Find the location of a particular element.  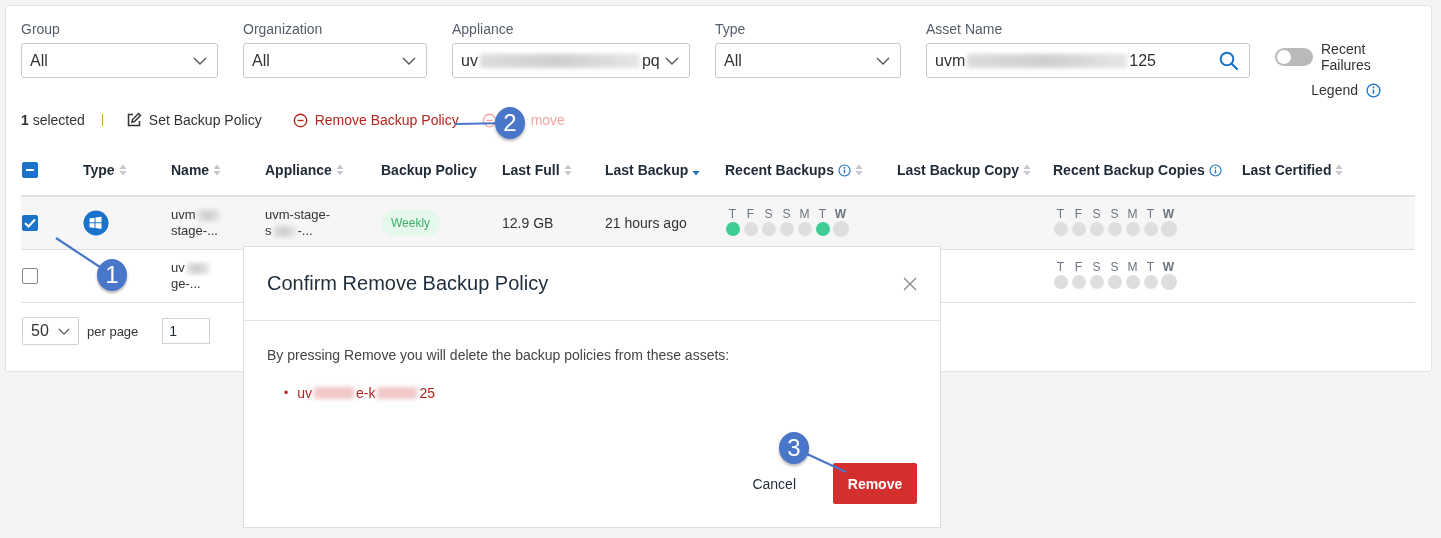

column-header: Type is located at coordinates (99, 170).